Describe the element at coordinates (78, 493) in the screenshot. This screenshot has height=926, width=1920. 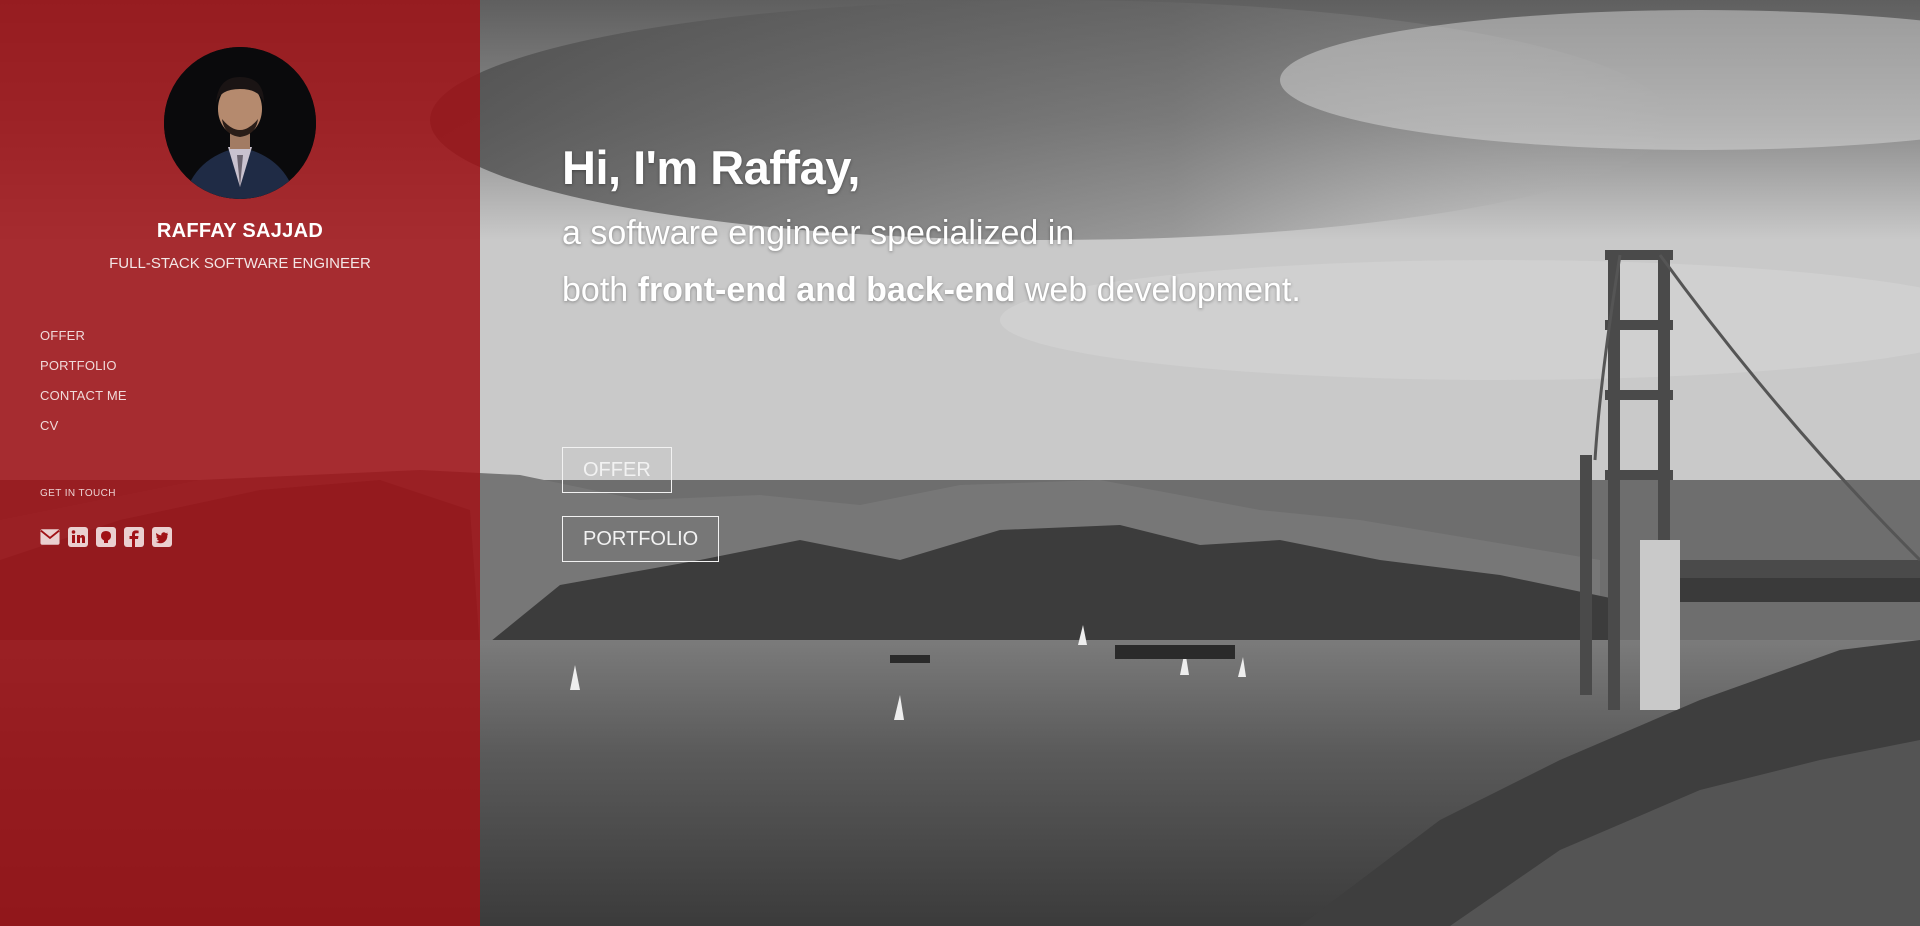
I see `get-in-touch-title: GET IN TOUCH` at that location.